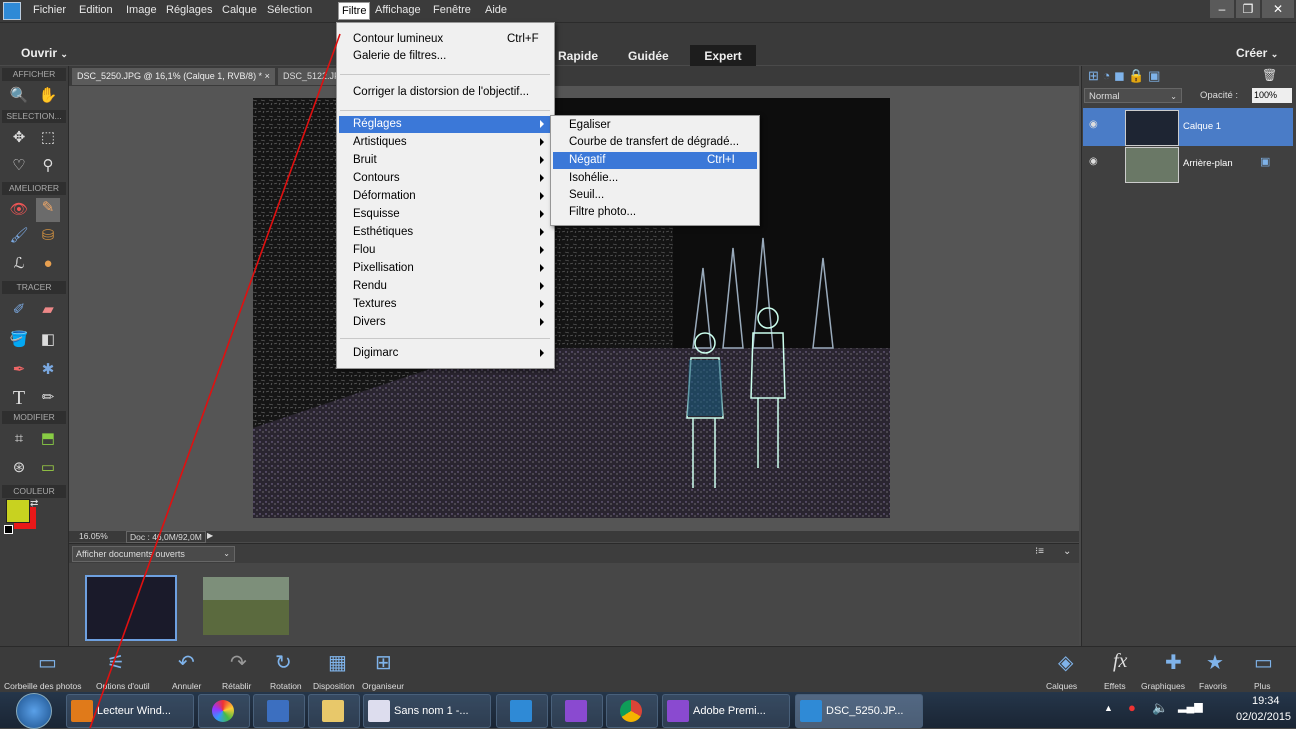 The height and width of the screenshot is (729, 1296). What do you see at coordinates (1278, 9) in the screenshot?
I see `close-icon: ✕` at bounding box center [1278, 9].